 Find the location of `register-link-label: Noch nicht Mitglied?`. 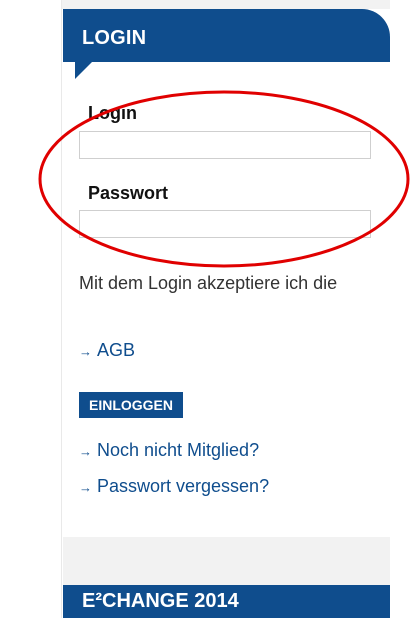

register-link-label: Noch nicht Mitglied? is located at coordinates (178, 450).